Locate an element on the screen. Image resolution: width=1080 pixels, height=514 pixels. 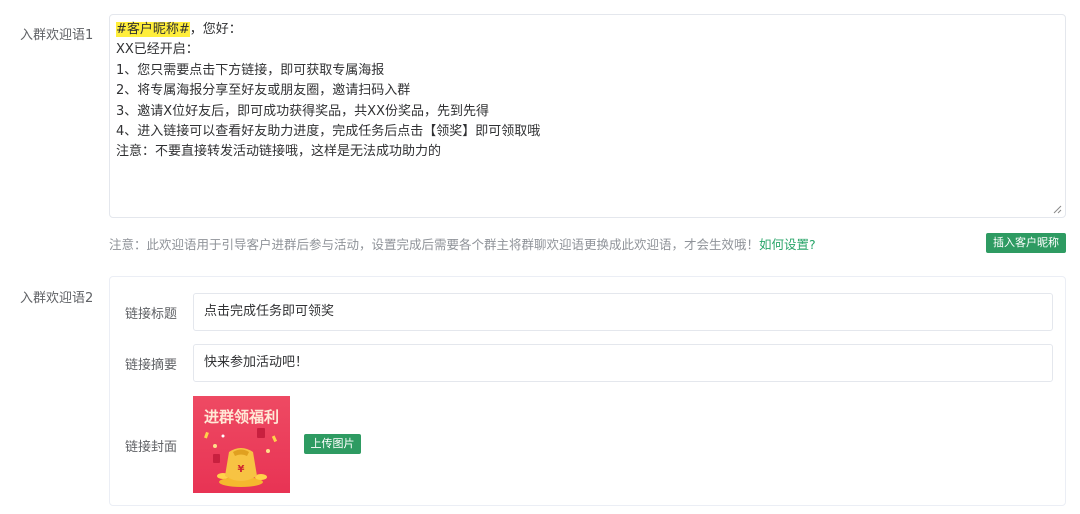
resize-handle-icon is located at coordinates (1057, 209).